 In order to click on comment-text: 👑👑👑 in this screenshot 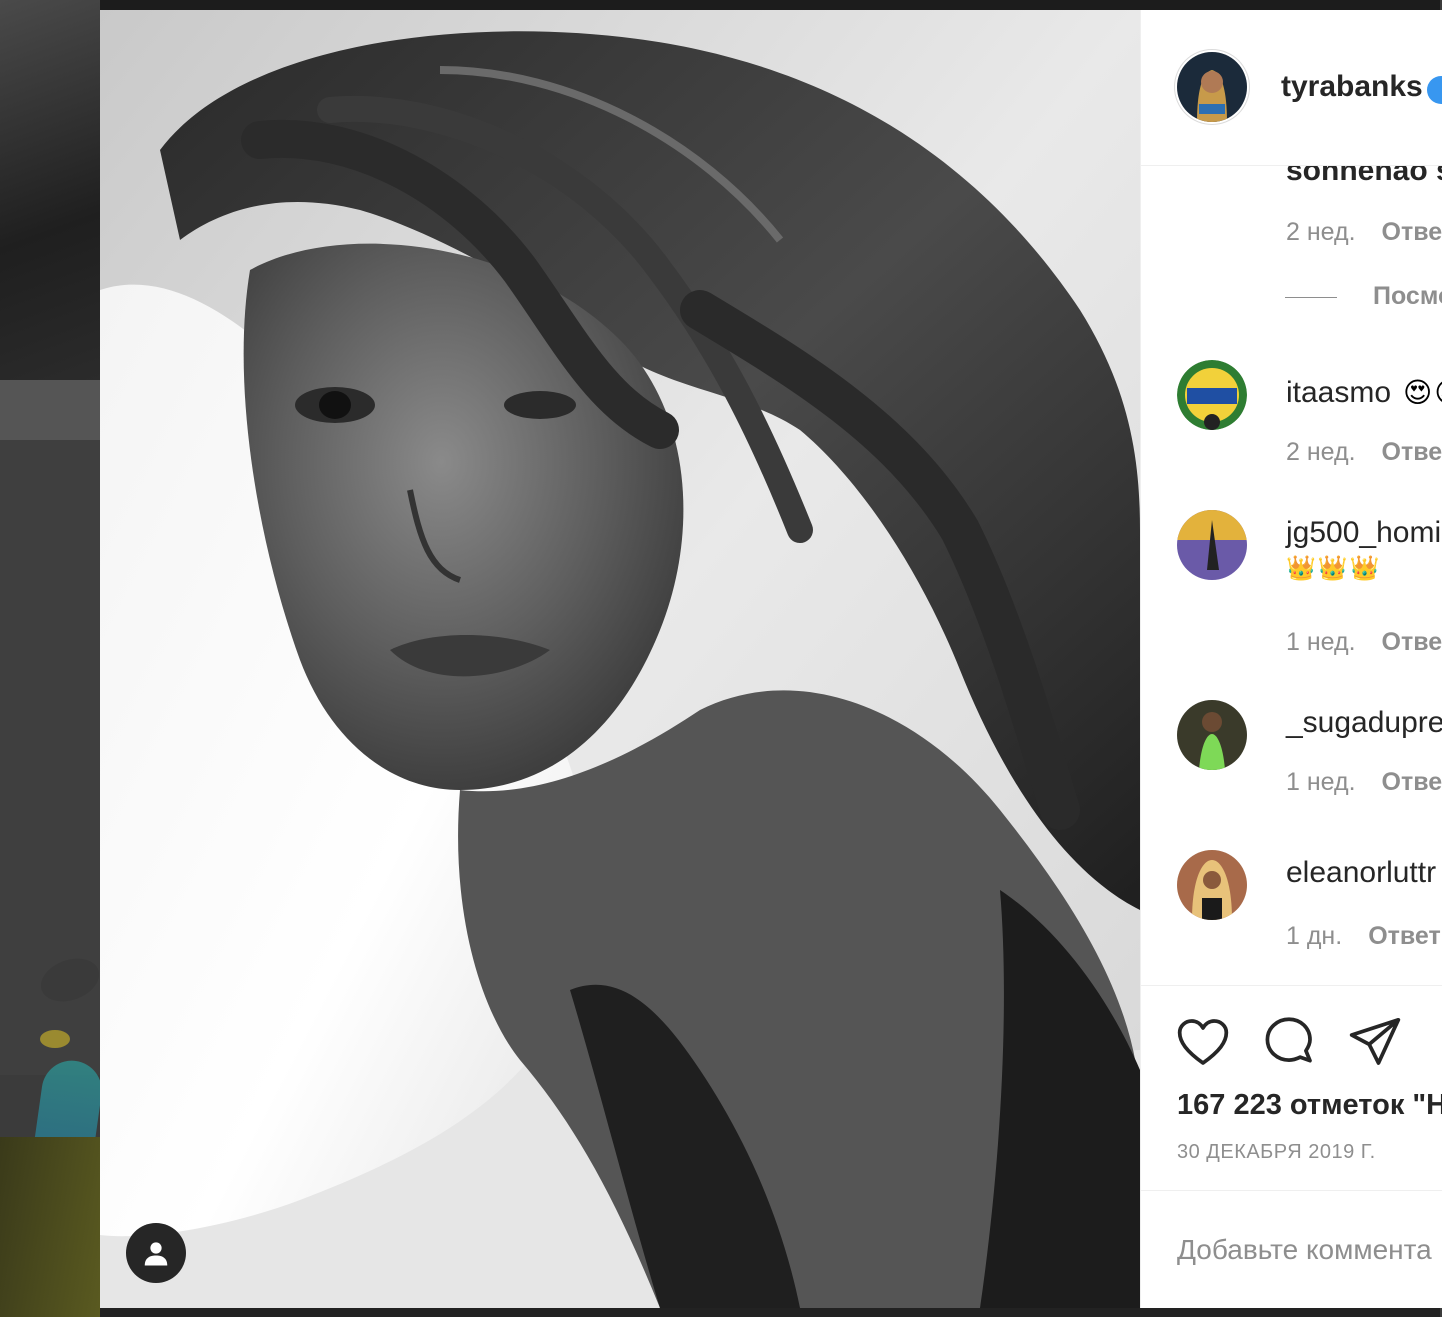, I will do `click(1334, 568)`.